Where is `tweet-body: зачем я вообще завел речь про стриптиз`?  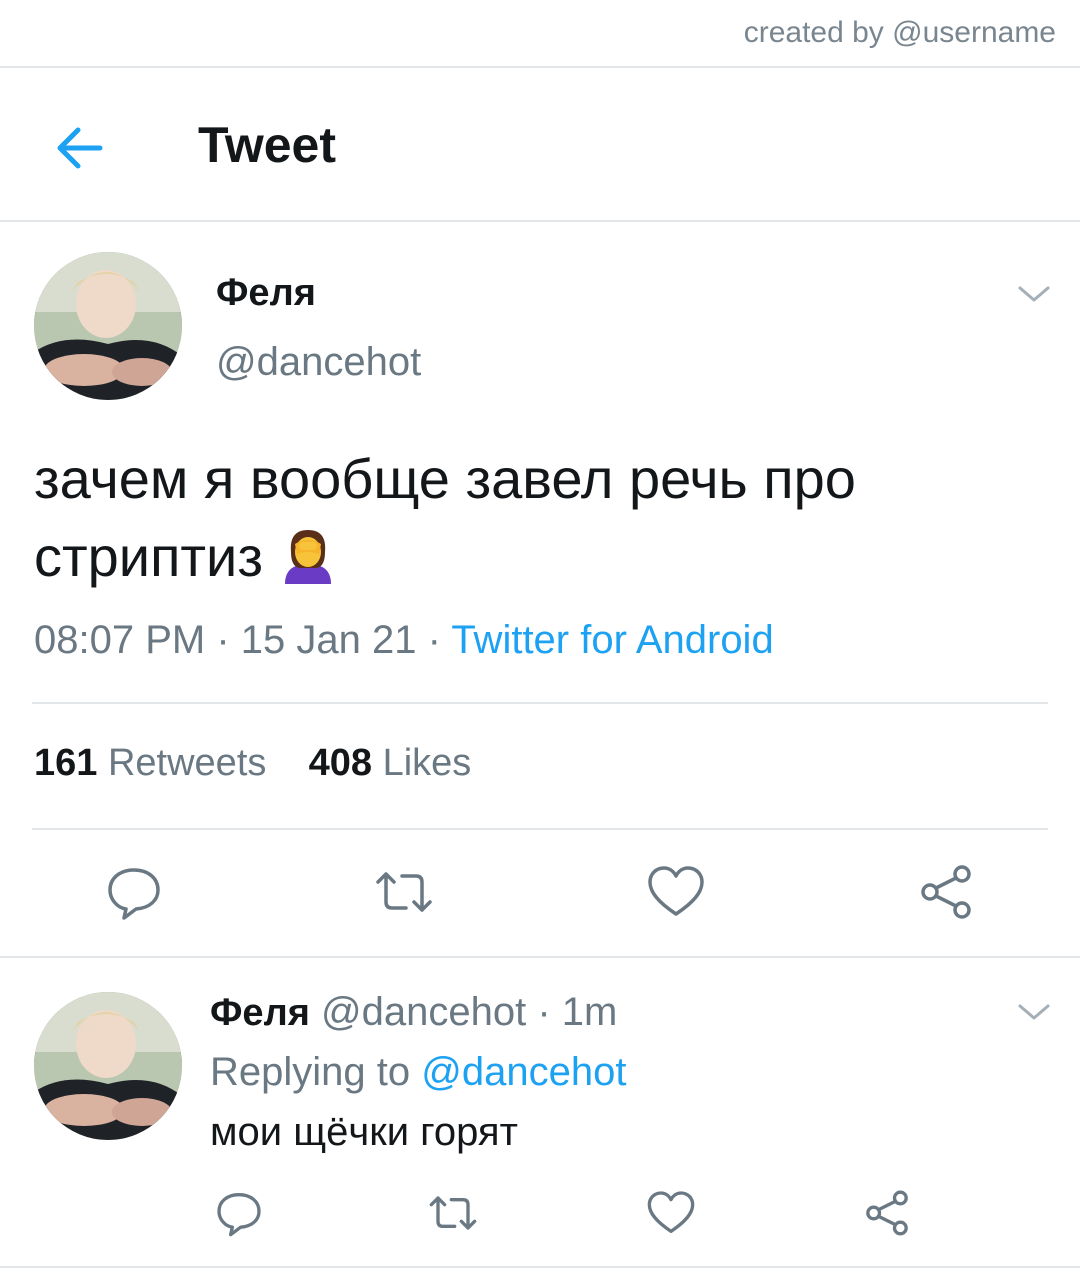 tweet-body: зачем я вообще завел речь про стриптиз is located at coordinates (445, 517).